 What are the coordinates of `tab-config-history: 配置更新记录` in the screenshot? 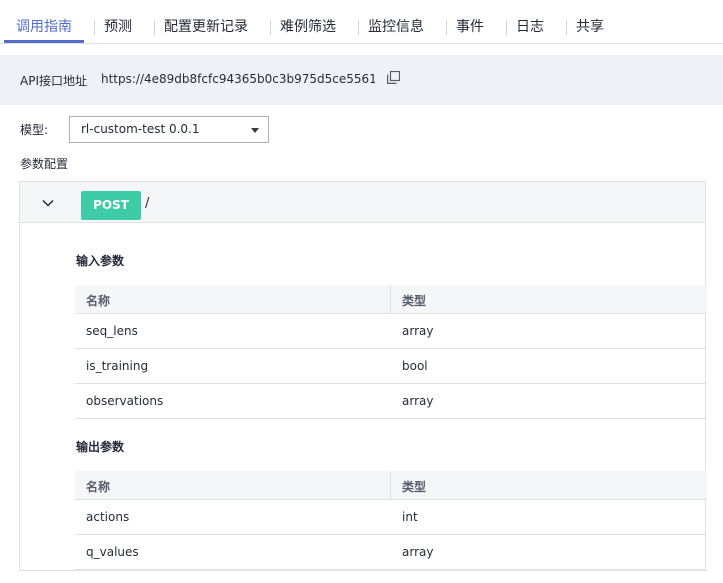 It's located at (206, 27).